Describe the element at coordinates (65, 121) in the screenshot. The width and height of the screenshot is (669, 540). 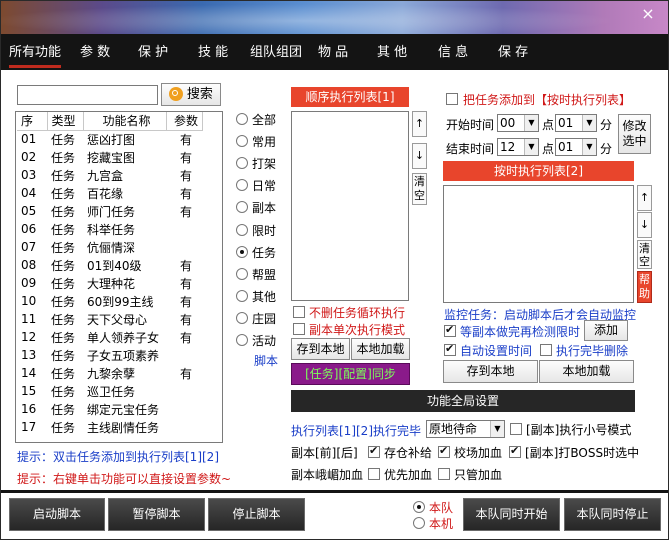
I see `col-header-type: 类型` at that location.